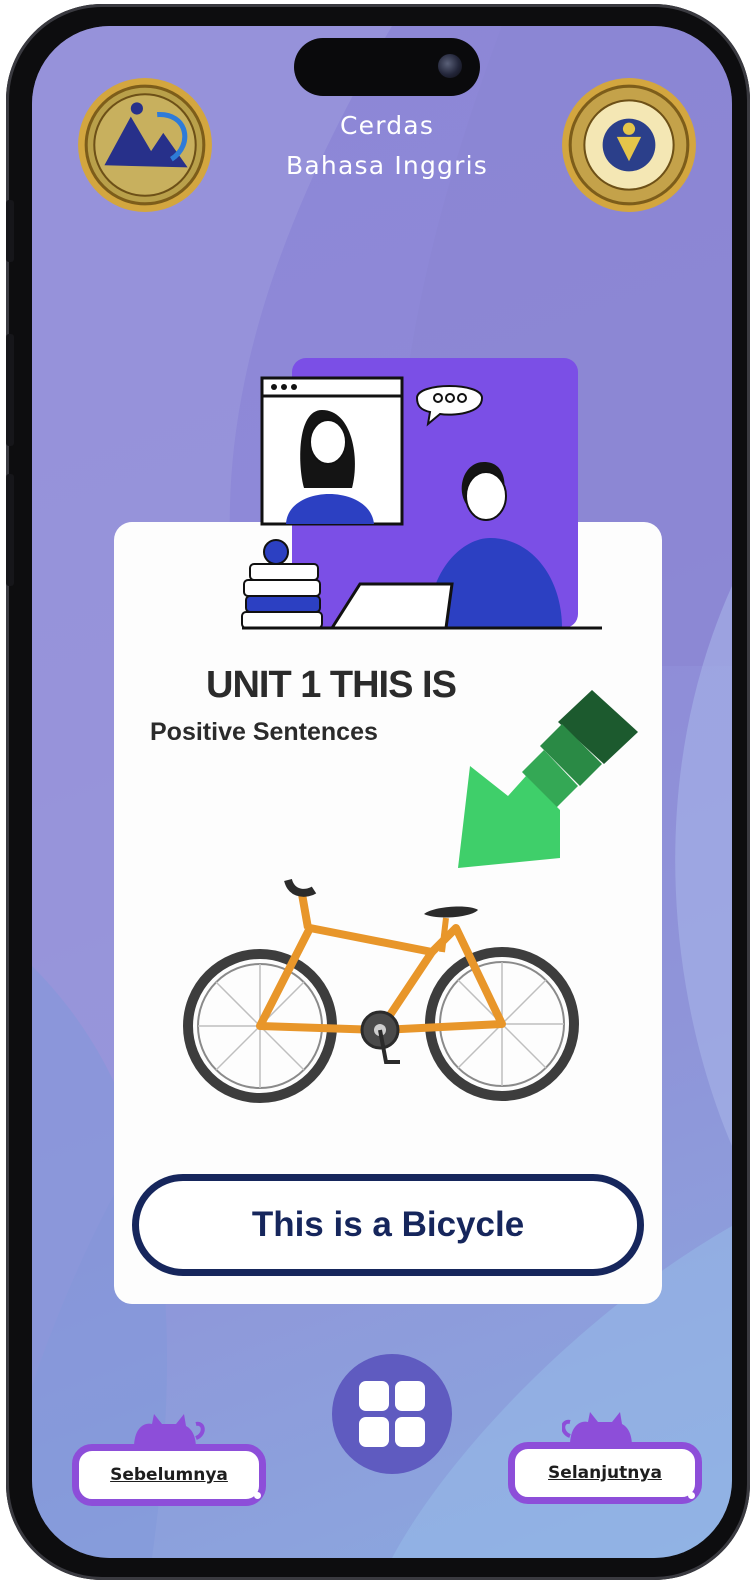 The width and height of the screenshot is (754, 1583). What do you see at coordinates (387, 146) in the screenshot?
I see `app-title: Cerdas Bahasa Inggris` at bounding box center [387, 146].